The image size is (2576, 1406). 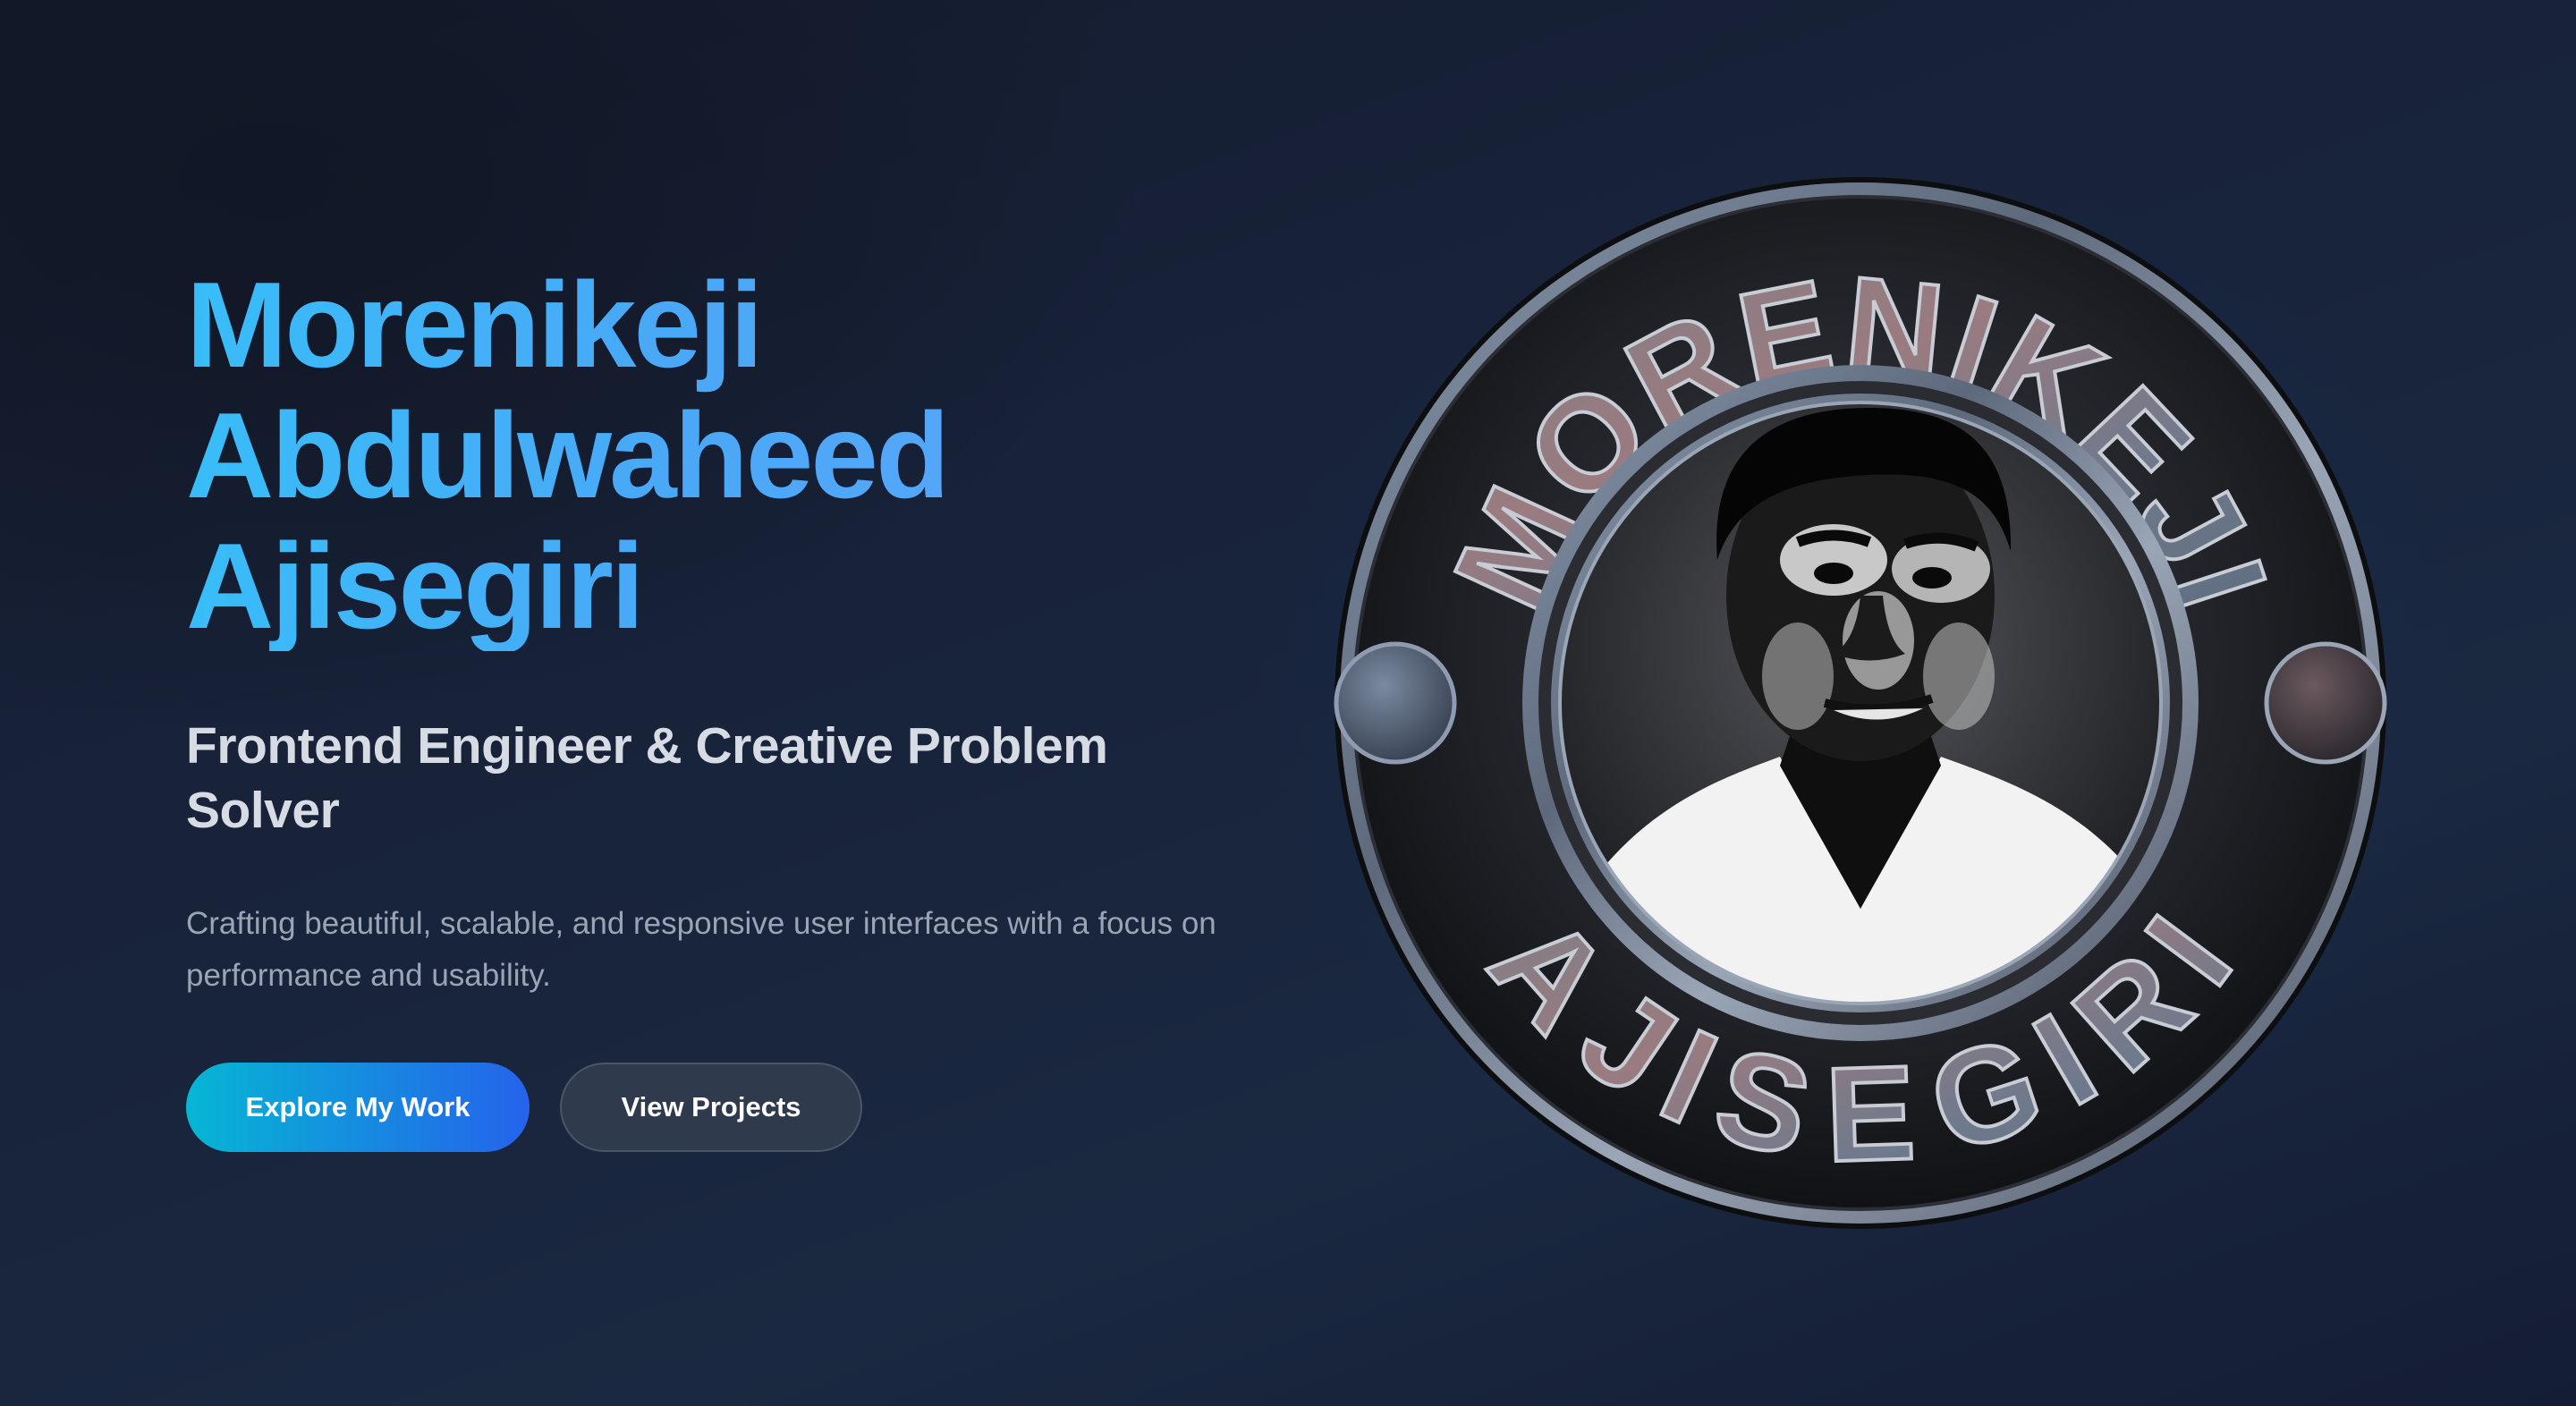 I want to click on explore-my-work-button: Explore My Work, so click(x=358, y=1108).